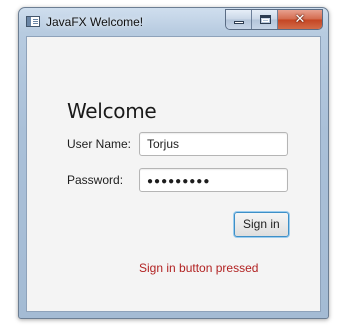  I want to click on password-masked-value: ●●●●●●●●●, so click(179, 181).